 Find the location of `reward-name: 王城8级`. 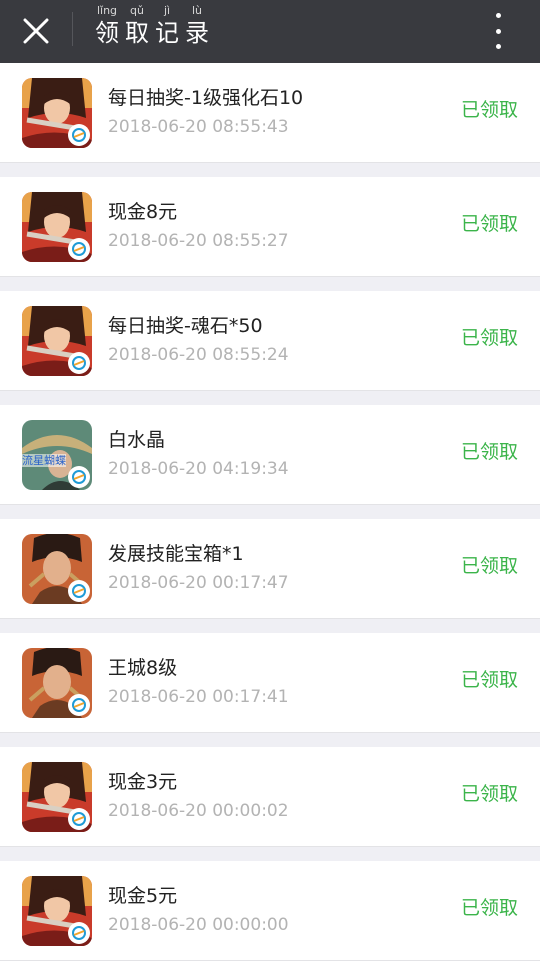

reward-name: 王城8级 is located at coordinates (143, 668).